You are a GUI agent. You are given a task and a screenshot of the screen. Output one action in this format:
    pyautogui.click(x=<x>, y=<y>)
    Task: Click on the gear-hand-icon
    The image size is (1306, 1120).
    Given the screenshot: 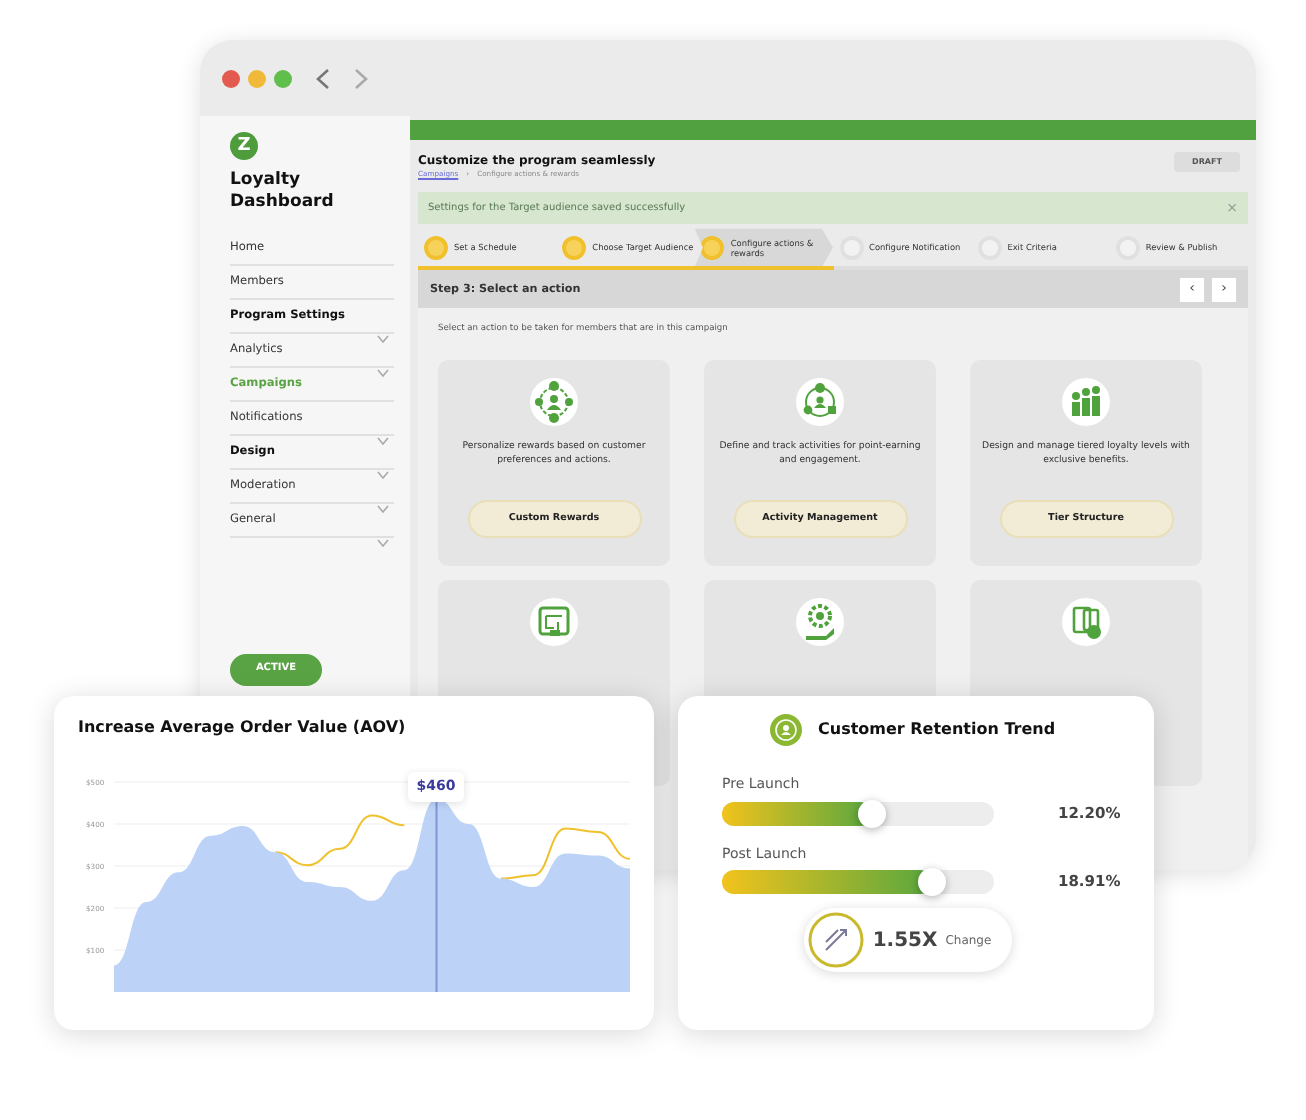 What is the action you would take?
    pyautogui.click(x=820, y=621)
    